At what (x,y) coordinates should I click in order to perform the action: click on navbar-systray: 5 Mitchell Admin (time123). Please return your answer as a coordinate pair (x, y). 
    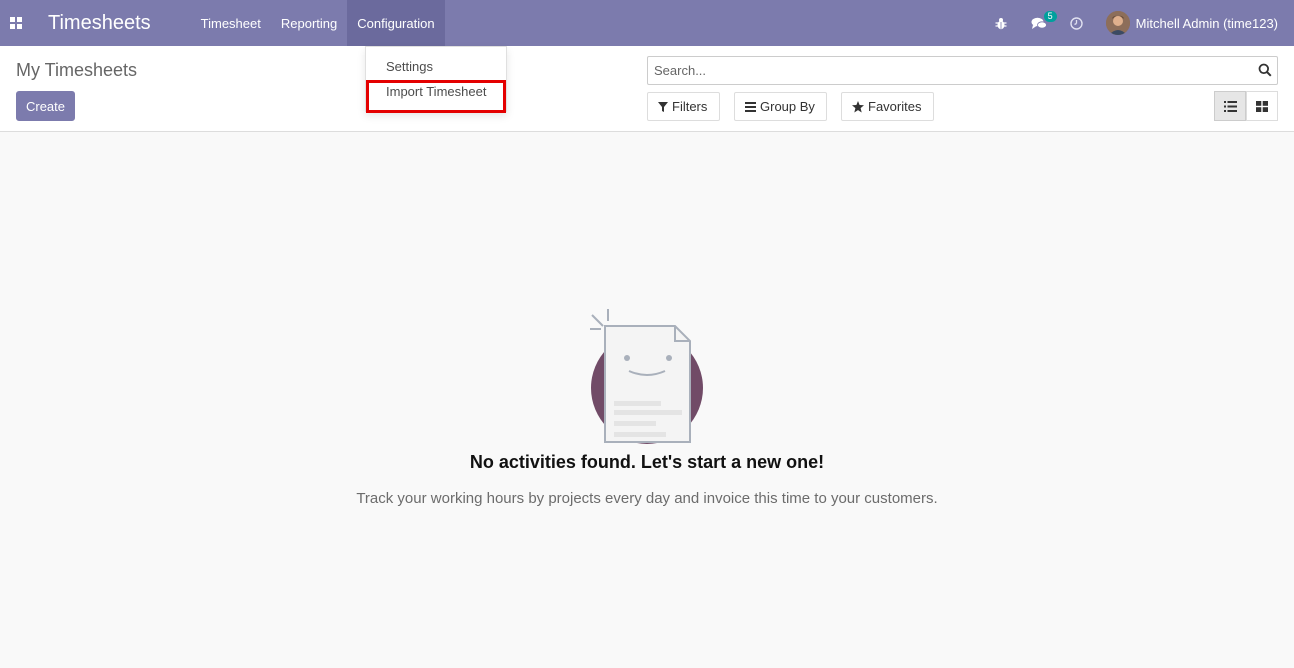
    Looking at the image, I should click on (1138, 23).